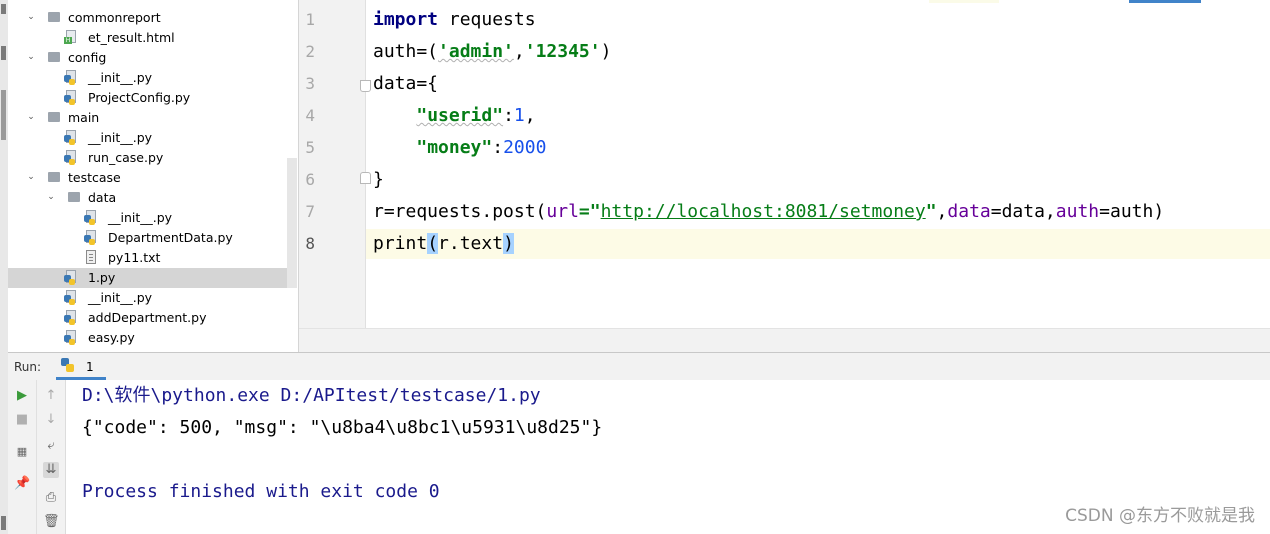  What do you see at coordinates (147, 317) in the screenshot?
I see `tree-item-label: addDepartment.py` at bounding box center [147, 317].